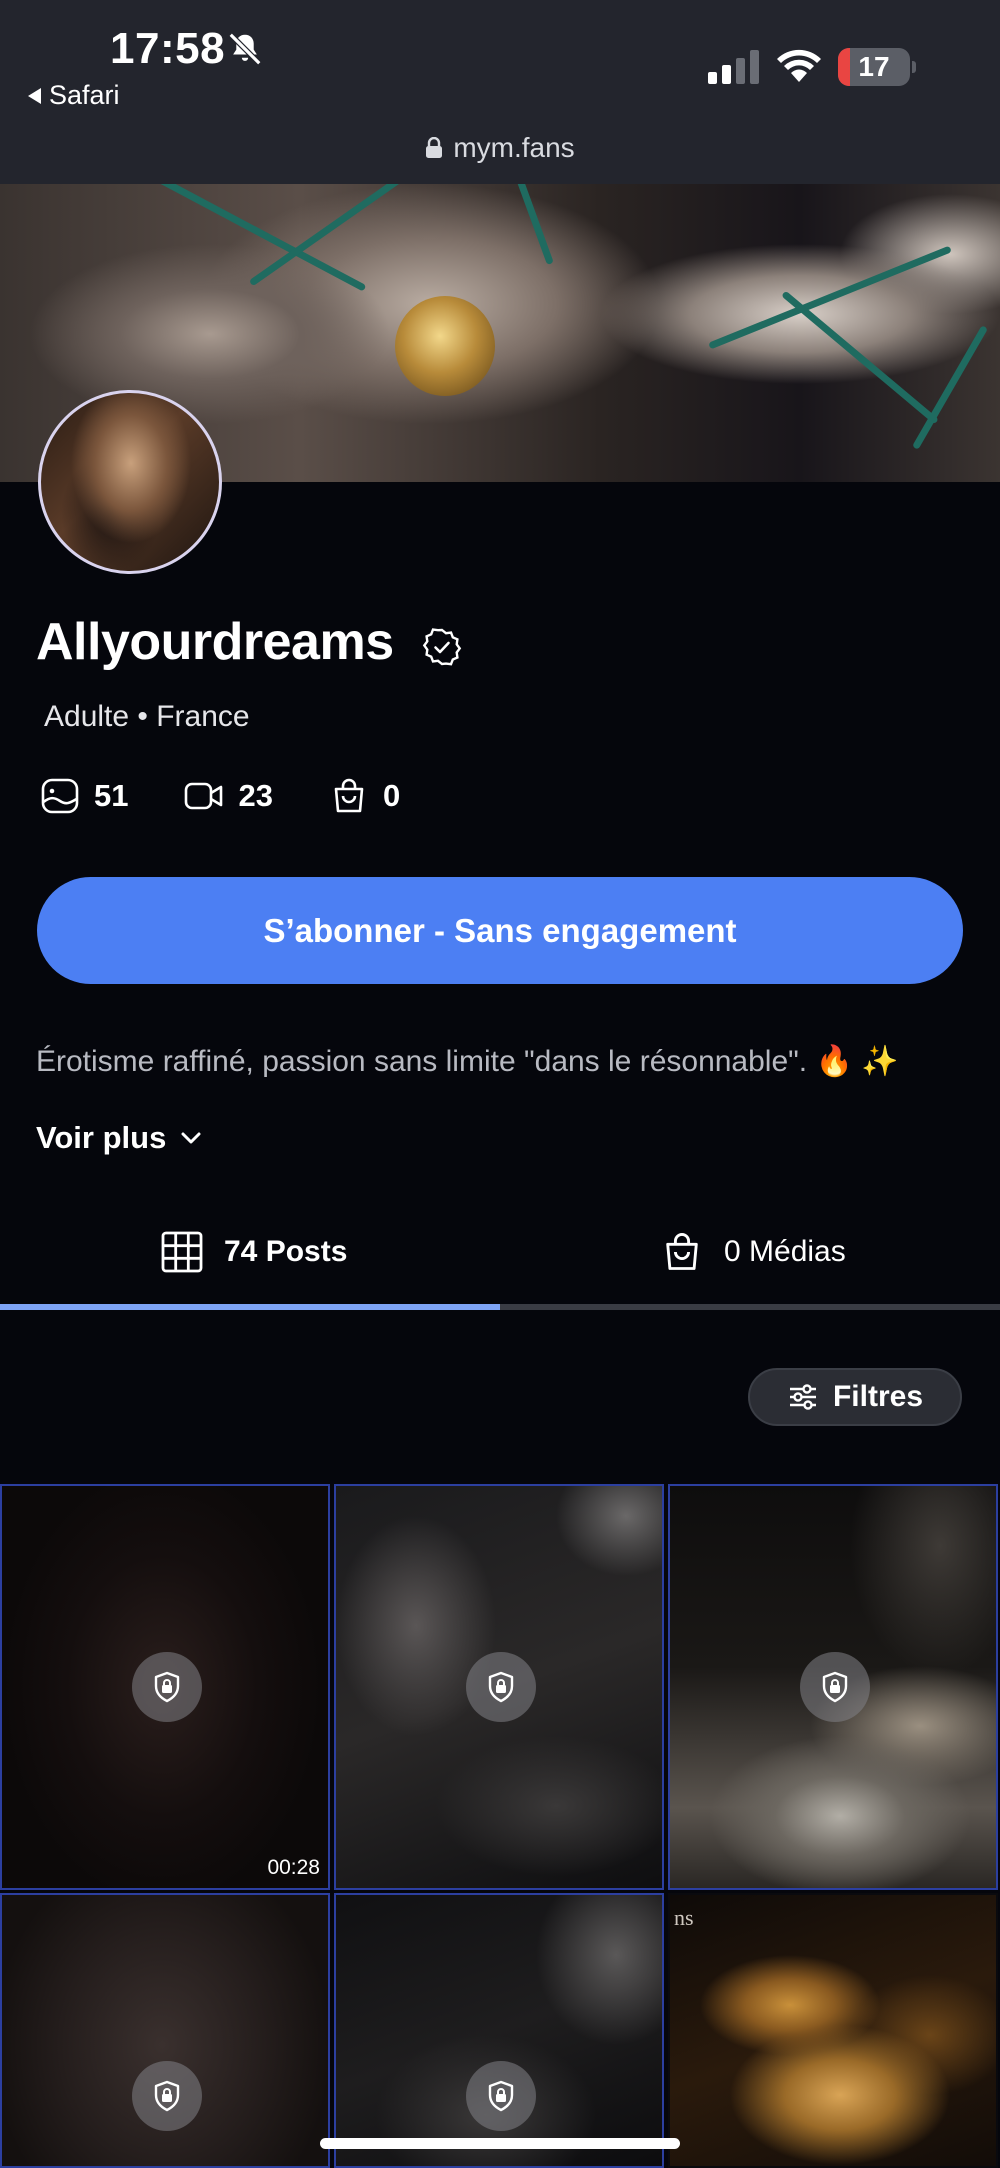 The width and height of the screenshot is (1000, 2168). I want to click on tab-medias: 0 Médias, so click(753, 1252).